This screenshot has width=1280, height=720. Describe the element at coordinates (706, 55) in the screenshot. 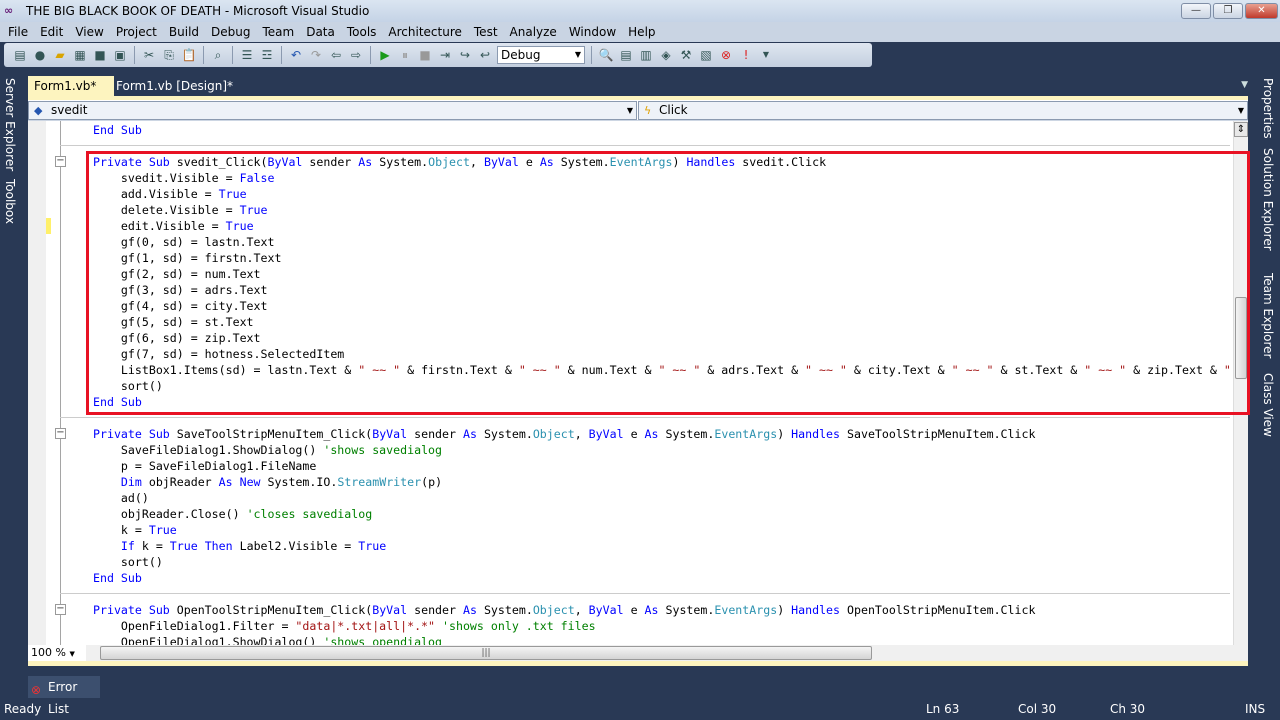

I see `solution-explorer-icon: ▧` at that location.